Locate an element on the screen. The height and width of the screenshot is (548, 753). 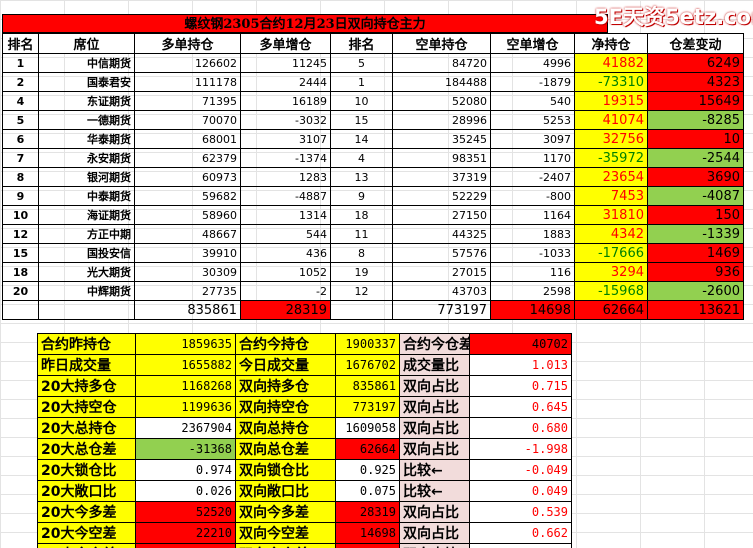
long-cell: 48667 is located at coordinates (187, 234).